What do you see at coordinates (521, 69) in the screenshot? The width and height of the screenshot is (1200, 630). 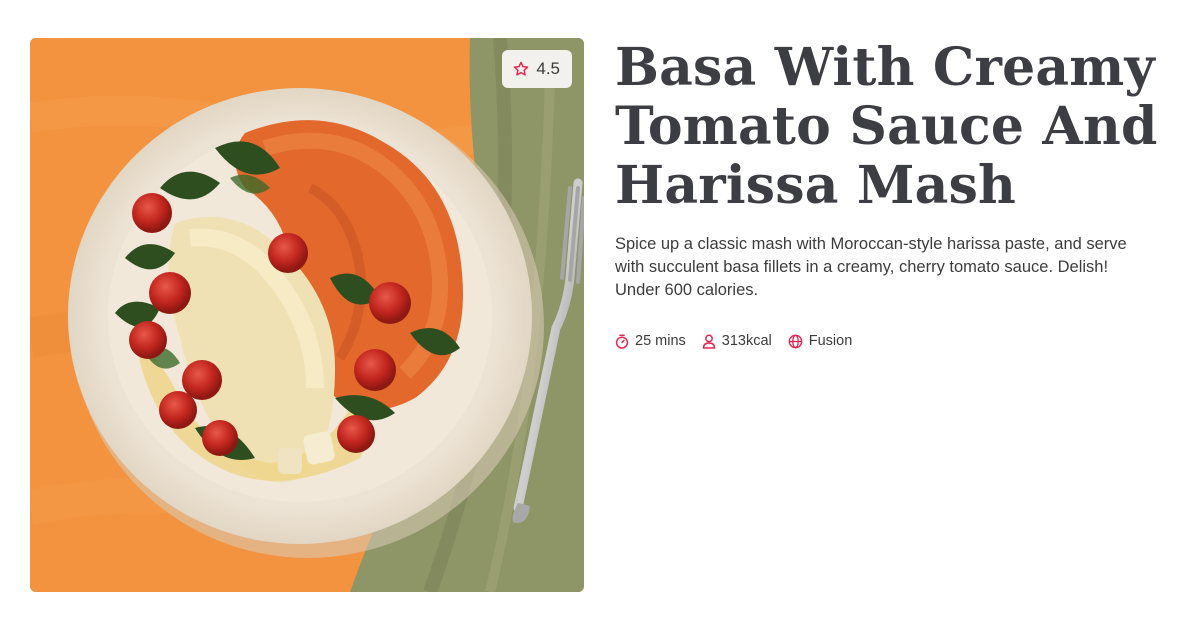 I see `star-icon` at bounding box center [521, 69].